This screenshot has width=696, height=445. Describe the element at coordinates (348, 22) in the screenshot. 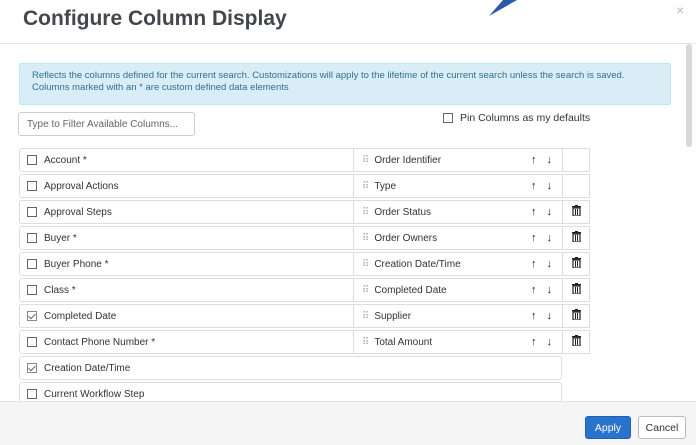

I see `dialog-header: Configure Column Display ×` at that location.